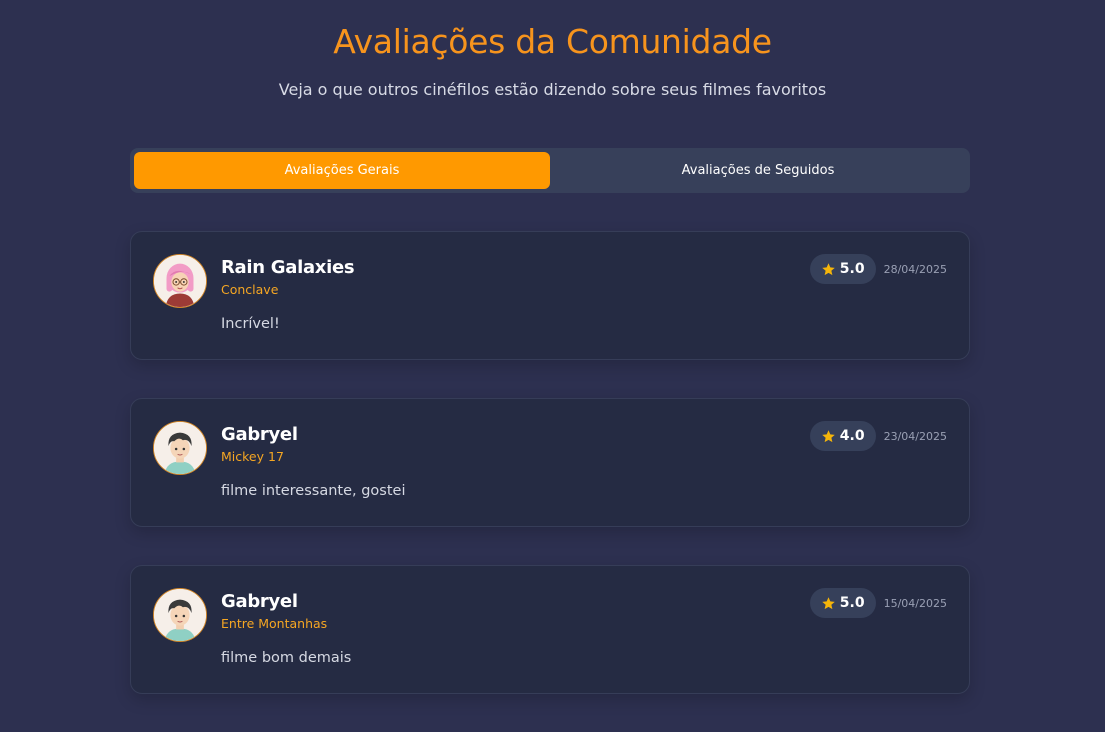  I want to click on rating-value: 4.0, so click(852, 436).